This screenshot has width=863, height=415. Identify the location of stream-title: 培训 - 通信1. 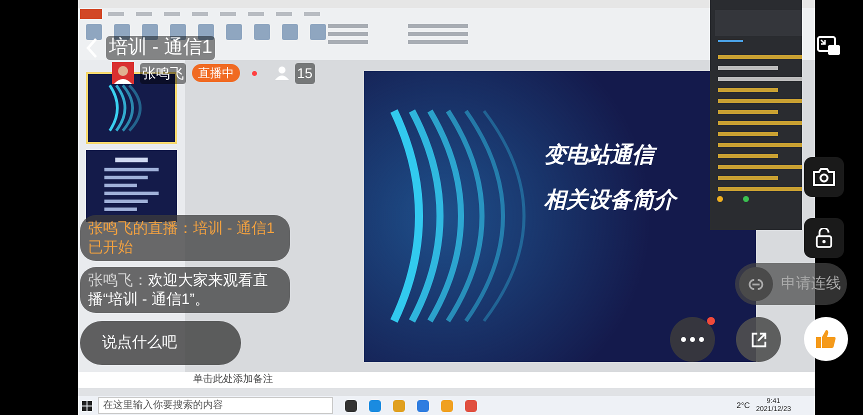
(161, 48).